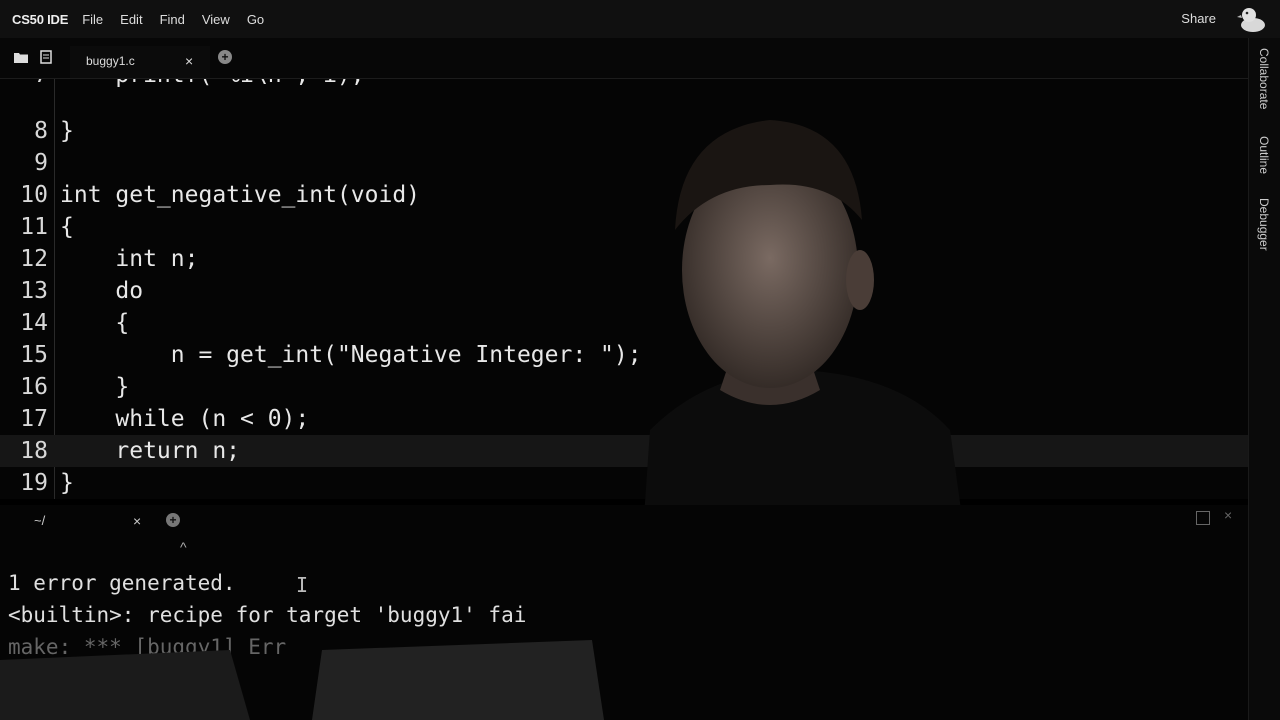  I want to click on code-text: return n;, so click(150, 451).